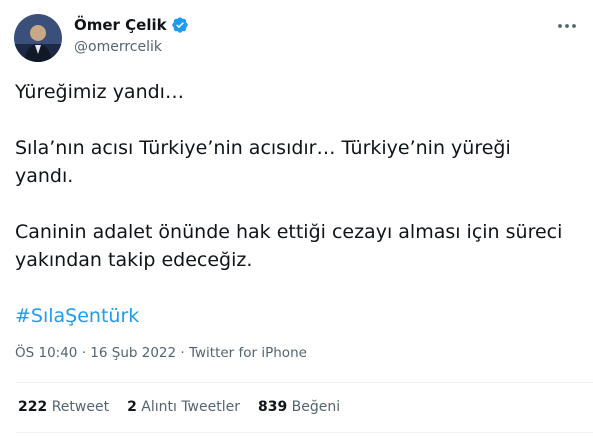 The width and height of the screenshot is (593, 438). Describe the element at coordinates (46, 353) in the screenshot. I see `tweet-time: ÖS 10:40` at that location.